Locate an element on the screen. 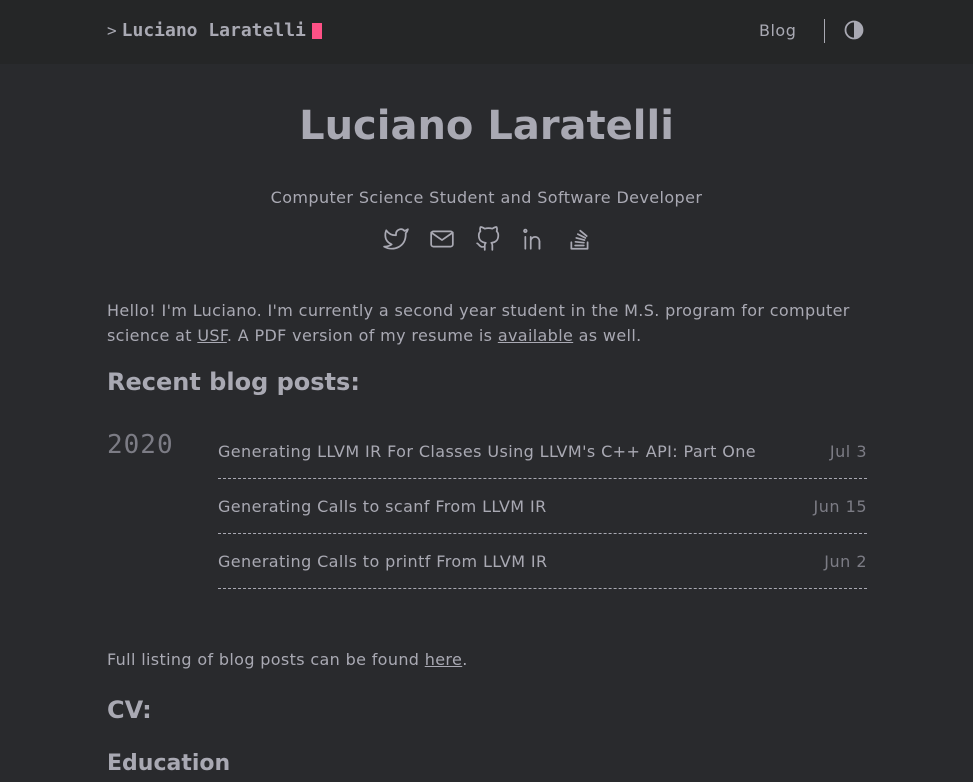 The width and height of the screenshot is (973, 782). intro-text-2: . A PDF version of my resume is is located at coordinates (362, 335).